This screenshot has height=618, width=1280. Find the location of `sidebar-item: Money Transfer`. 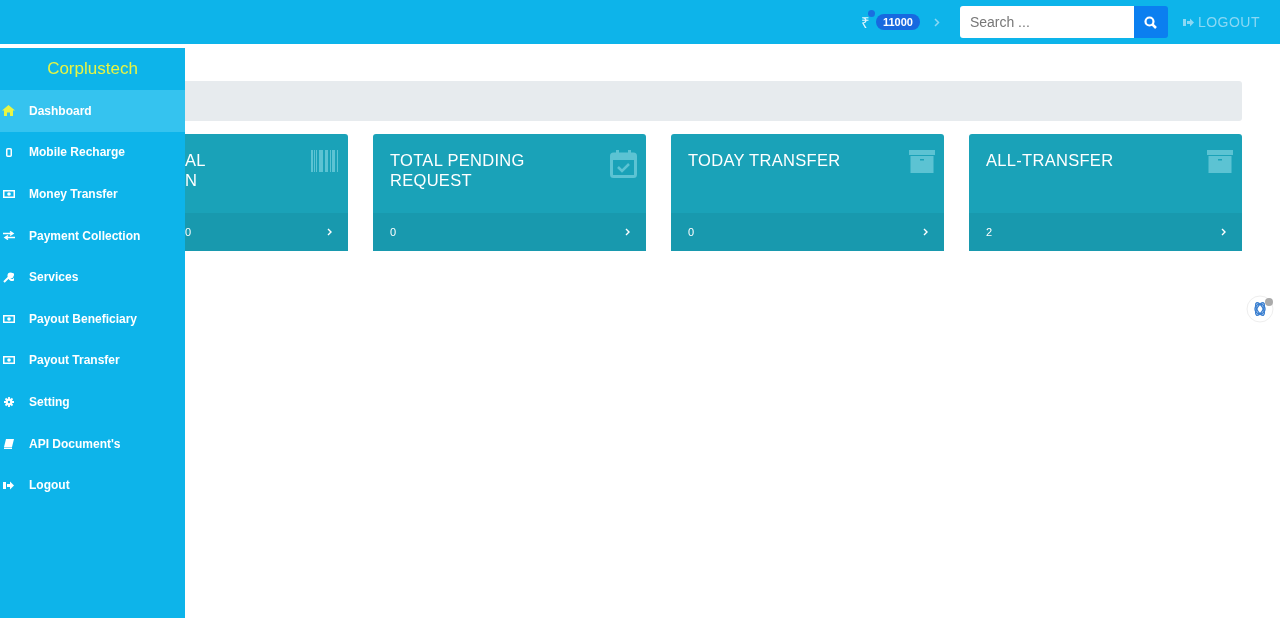

sidebar-item: Money Transfer is located at coordinates (92, 194).